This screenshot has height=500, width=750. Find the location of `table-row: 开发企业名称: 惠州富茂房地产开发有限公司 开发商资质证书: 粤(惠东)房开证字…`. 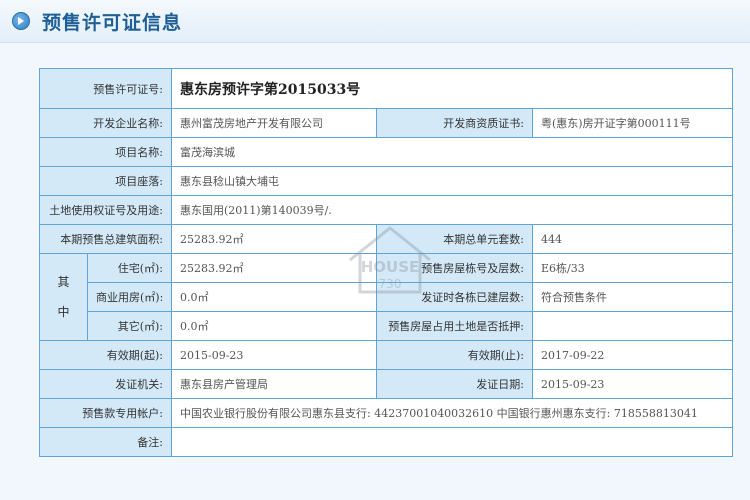

table-row: 开发企业名称: 惠州富茂房地产开发有限公司 开发商资质证书: 粤(惠东)房开证字… is located at coordinates (386, 123).